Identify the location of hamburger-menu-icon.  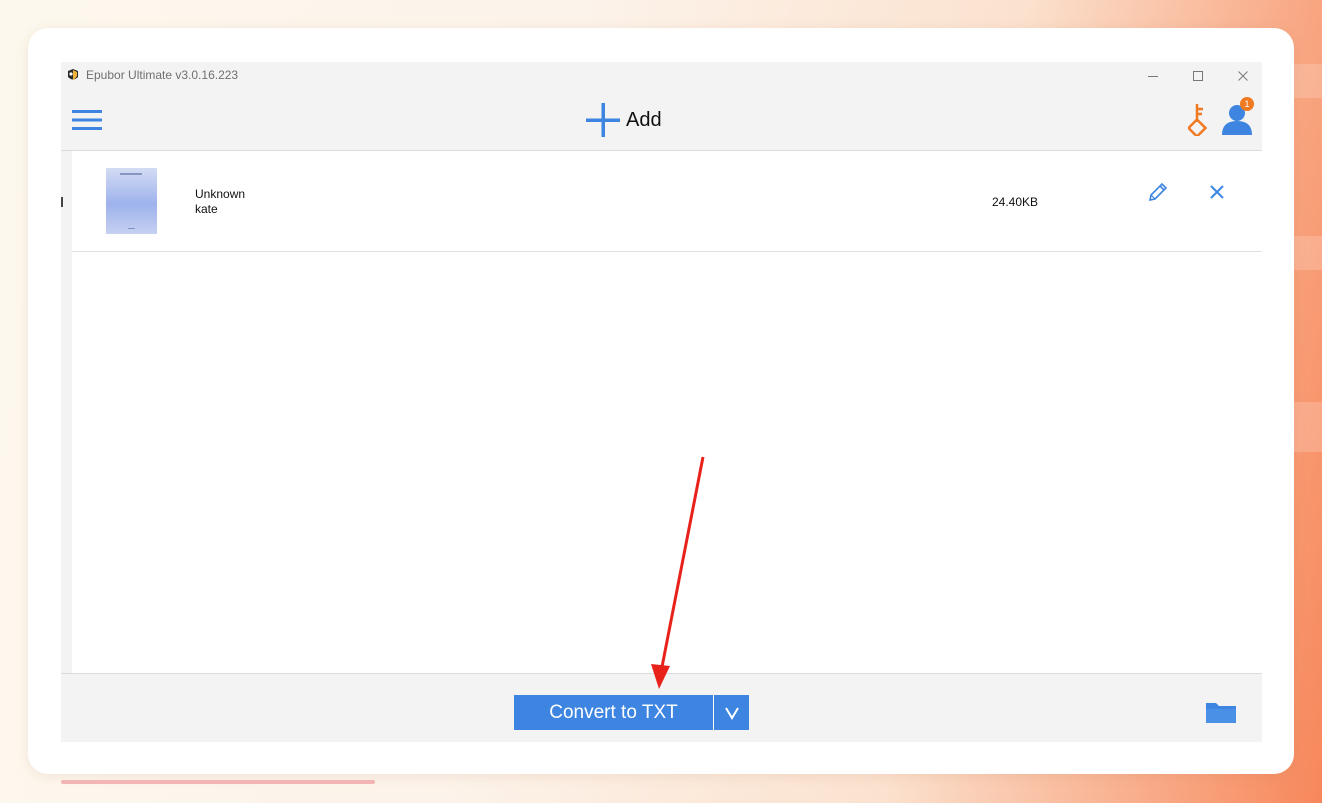
(87, 120).